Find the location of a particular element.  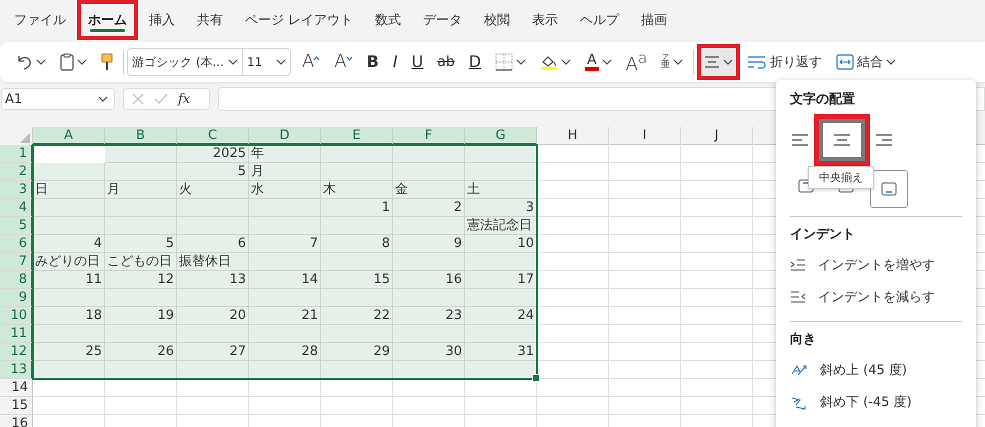

shrink-button: A is located at coordinates (343, 62).